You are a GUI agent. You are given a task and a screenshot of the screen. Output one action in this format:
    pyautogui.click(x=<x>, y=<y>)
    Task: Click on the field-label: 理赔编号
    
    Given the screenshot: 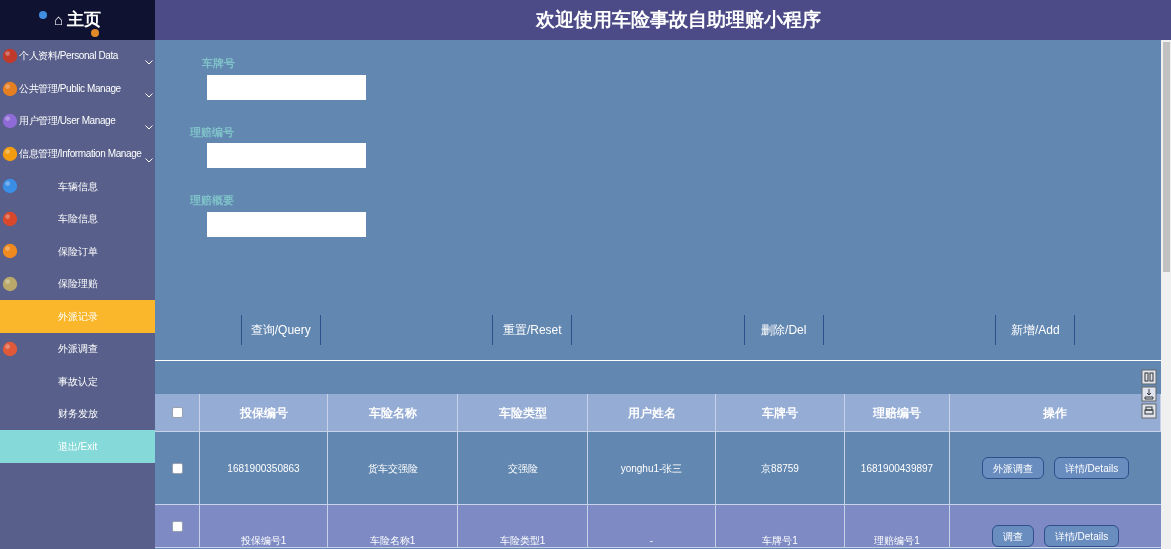 What is the action you would take?
    pyautogui.click(x=212, y=132)
    